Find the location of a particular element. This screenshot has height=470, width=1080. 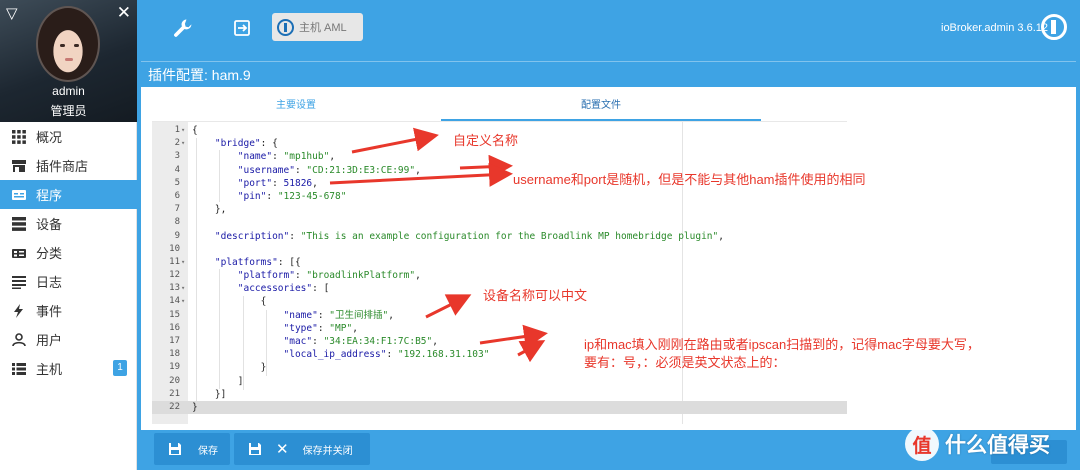

watermark: 值 什么值得买 is located at coordinates (977, 444).